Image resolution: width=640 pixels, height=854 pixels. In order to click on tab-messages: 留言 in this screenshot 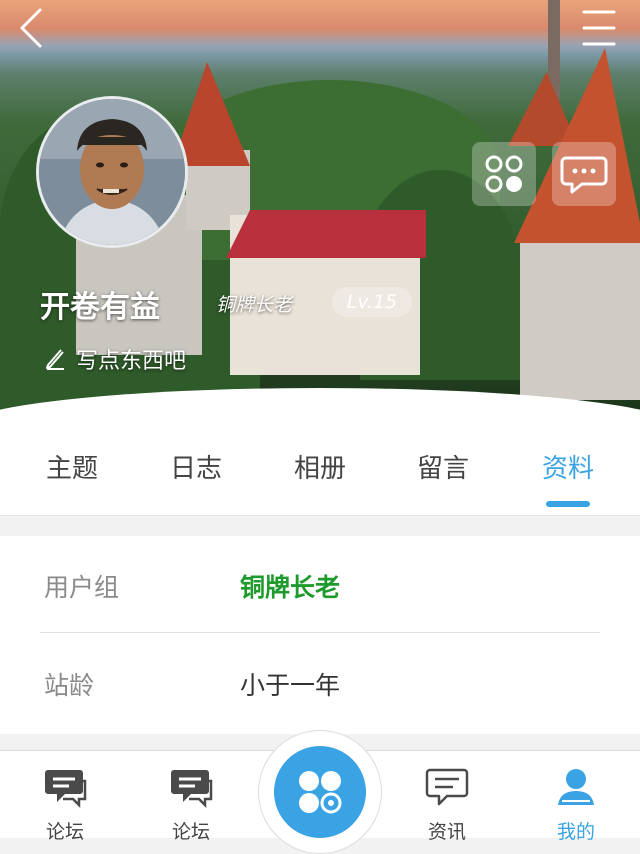, I will do `click(443, 466)`.